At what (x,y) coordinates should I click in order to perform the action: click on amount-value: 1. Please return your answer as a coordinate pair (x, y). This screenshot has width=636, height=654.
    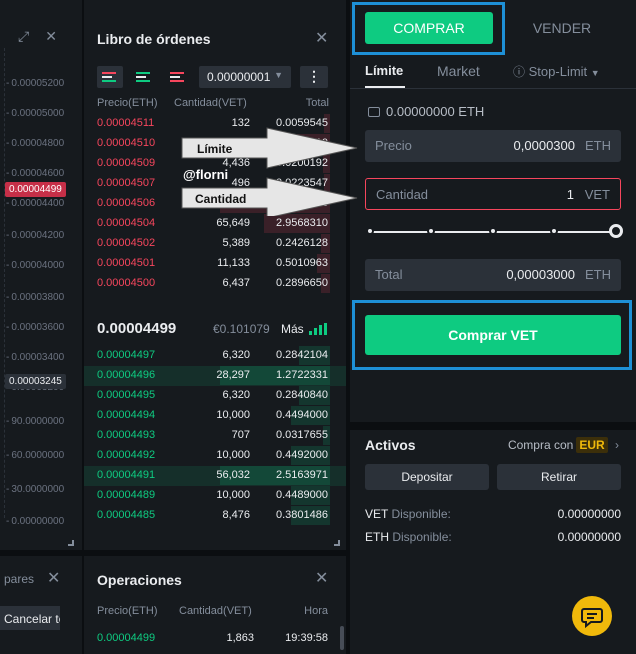
    Looking at the image, I should click on (570, 194).